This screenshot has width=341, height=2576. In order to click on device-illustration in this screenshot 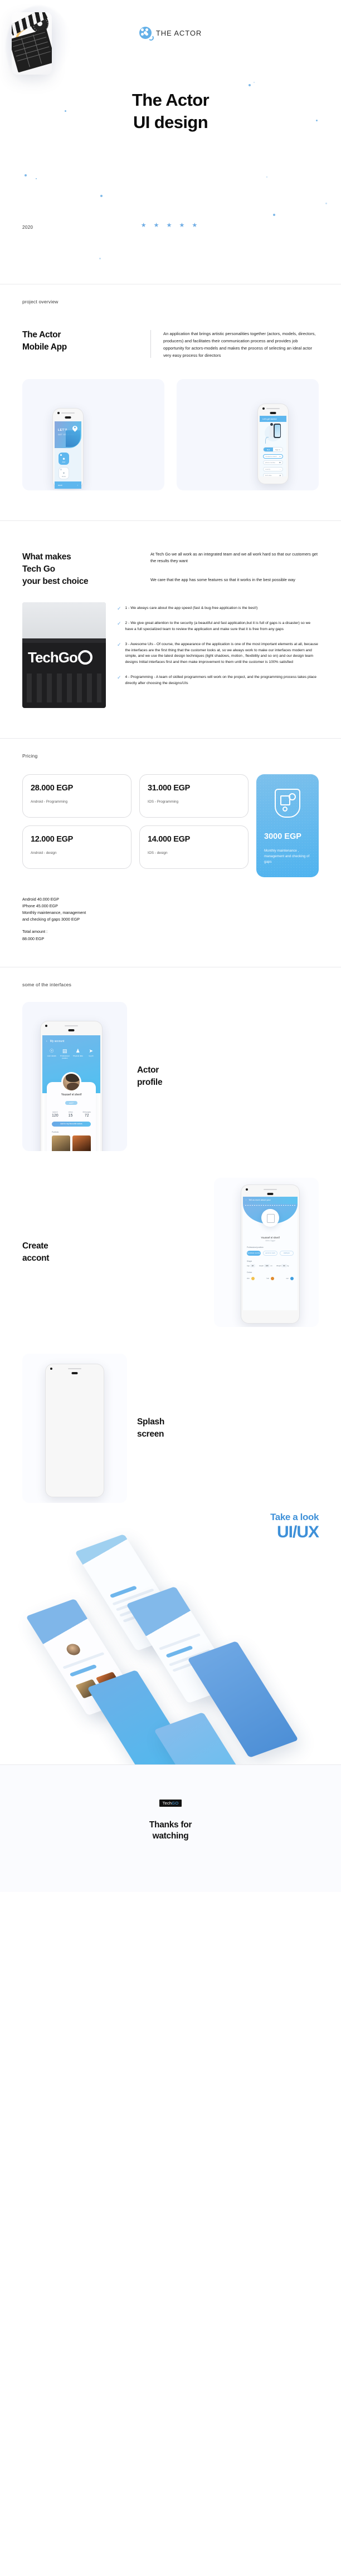, I will do `click(277, 431)`.